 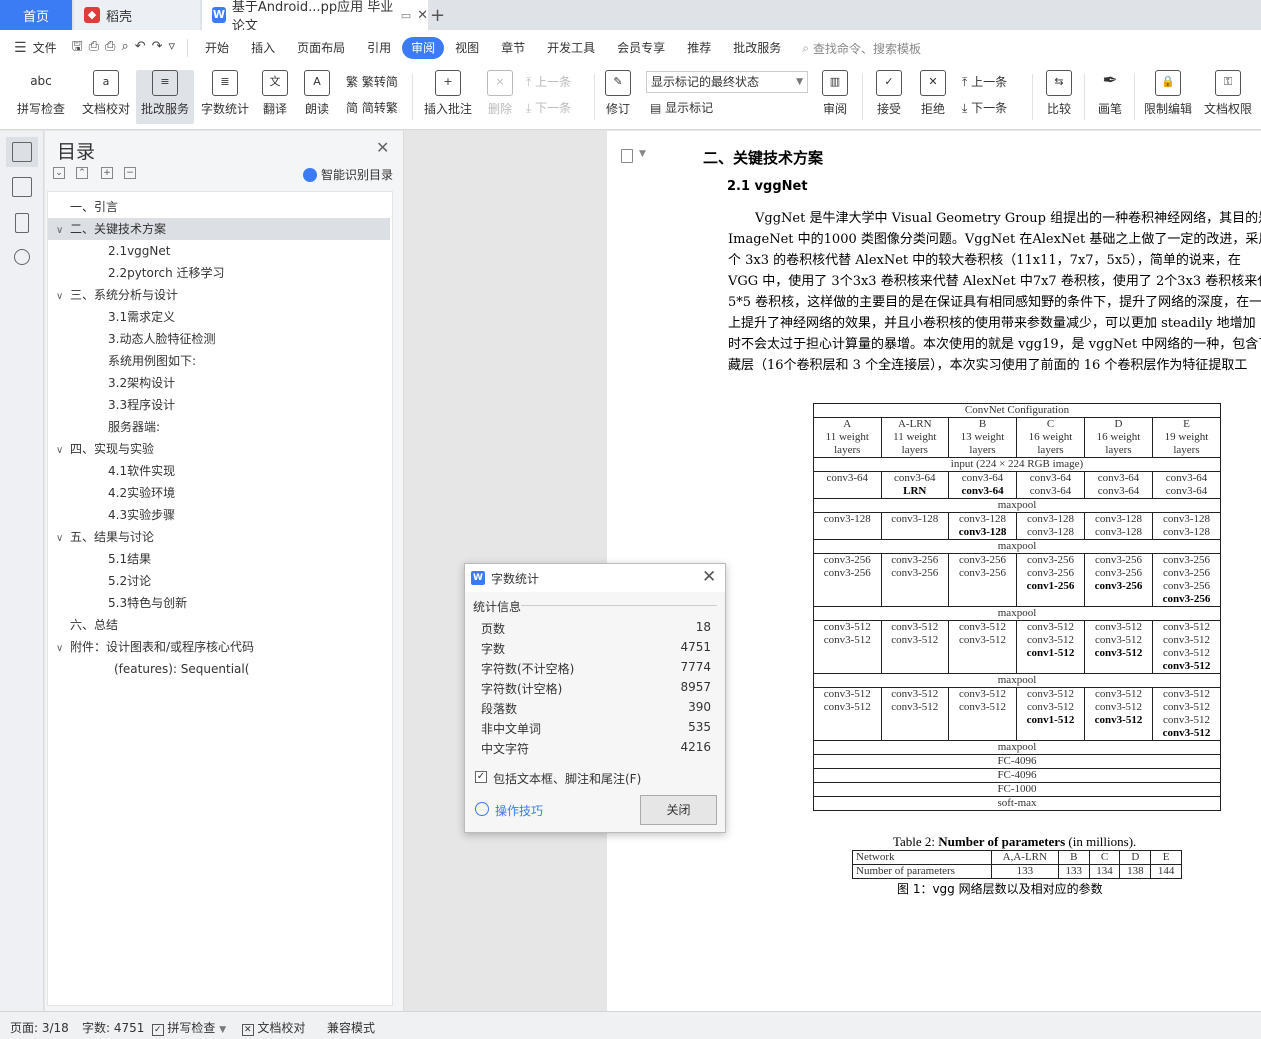 I want to click on status-doc-check: ✕ 文档校对, so click(x=273, y=1027).